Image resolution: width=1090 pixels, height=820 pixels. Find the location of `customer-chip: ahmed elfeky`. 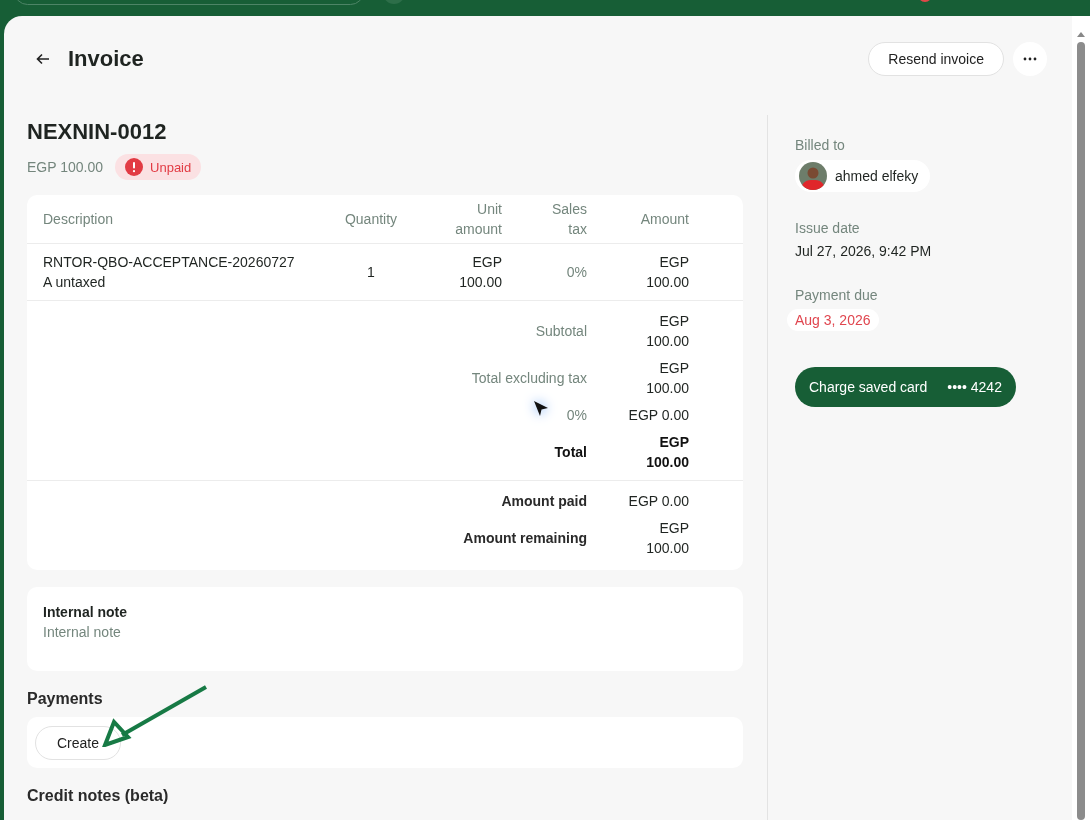

customer-chip: ahmed elfeky is located at coordinates (863, 176).